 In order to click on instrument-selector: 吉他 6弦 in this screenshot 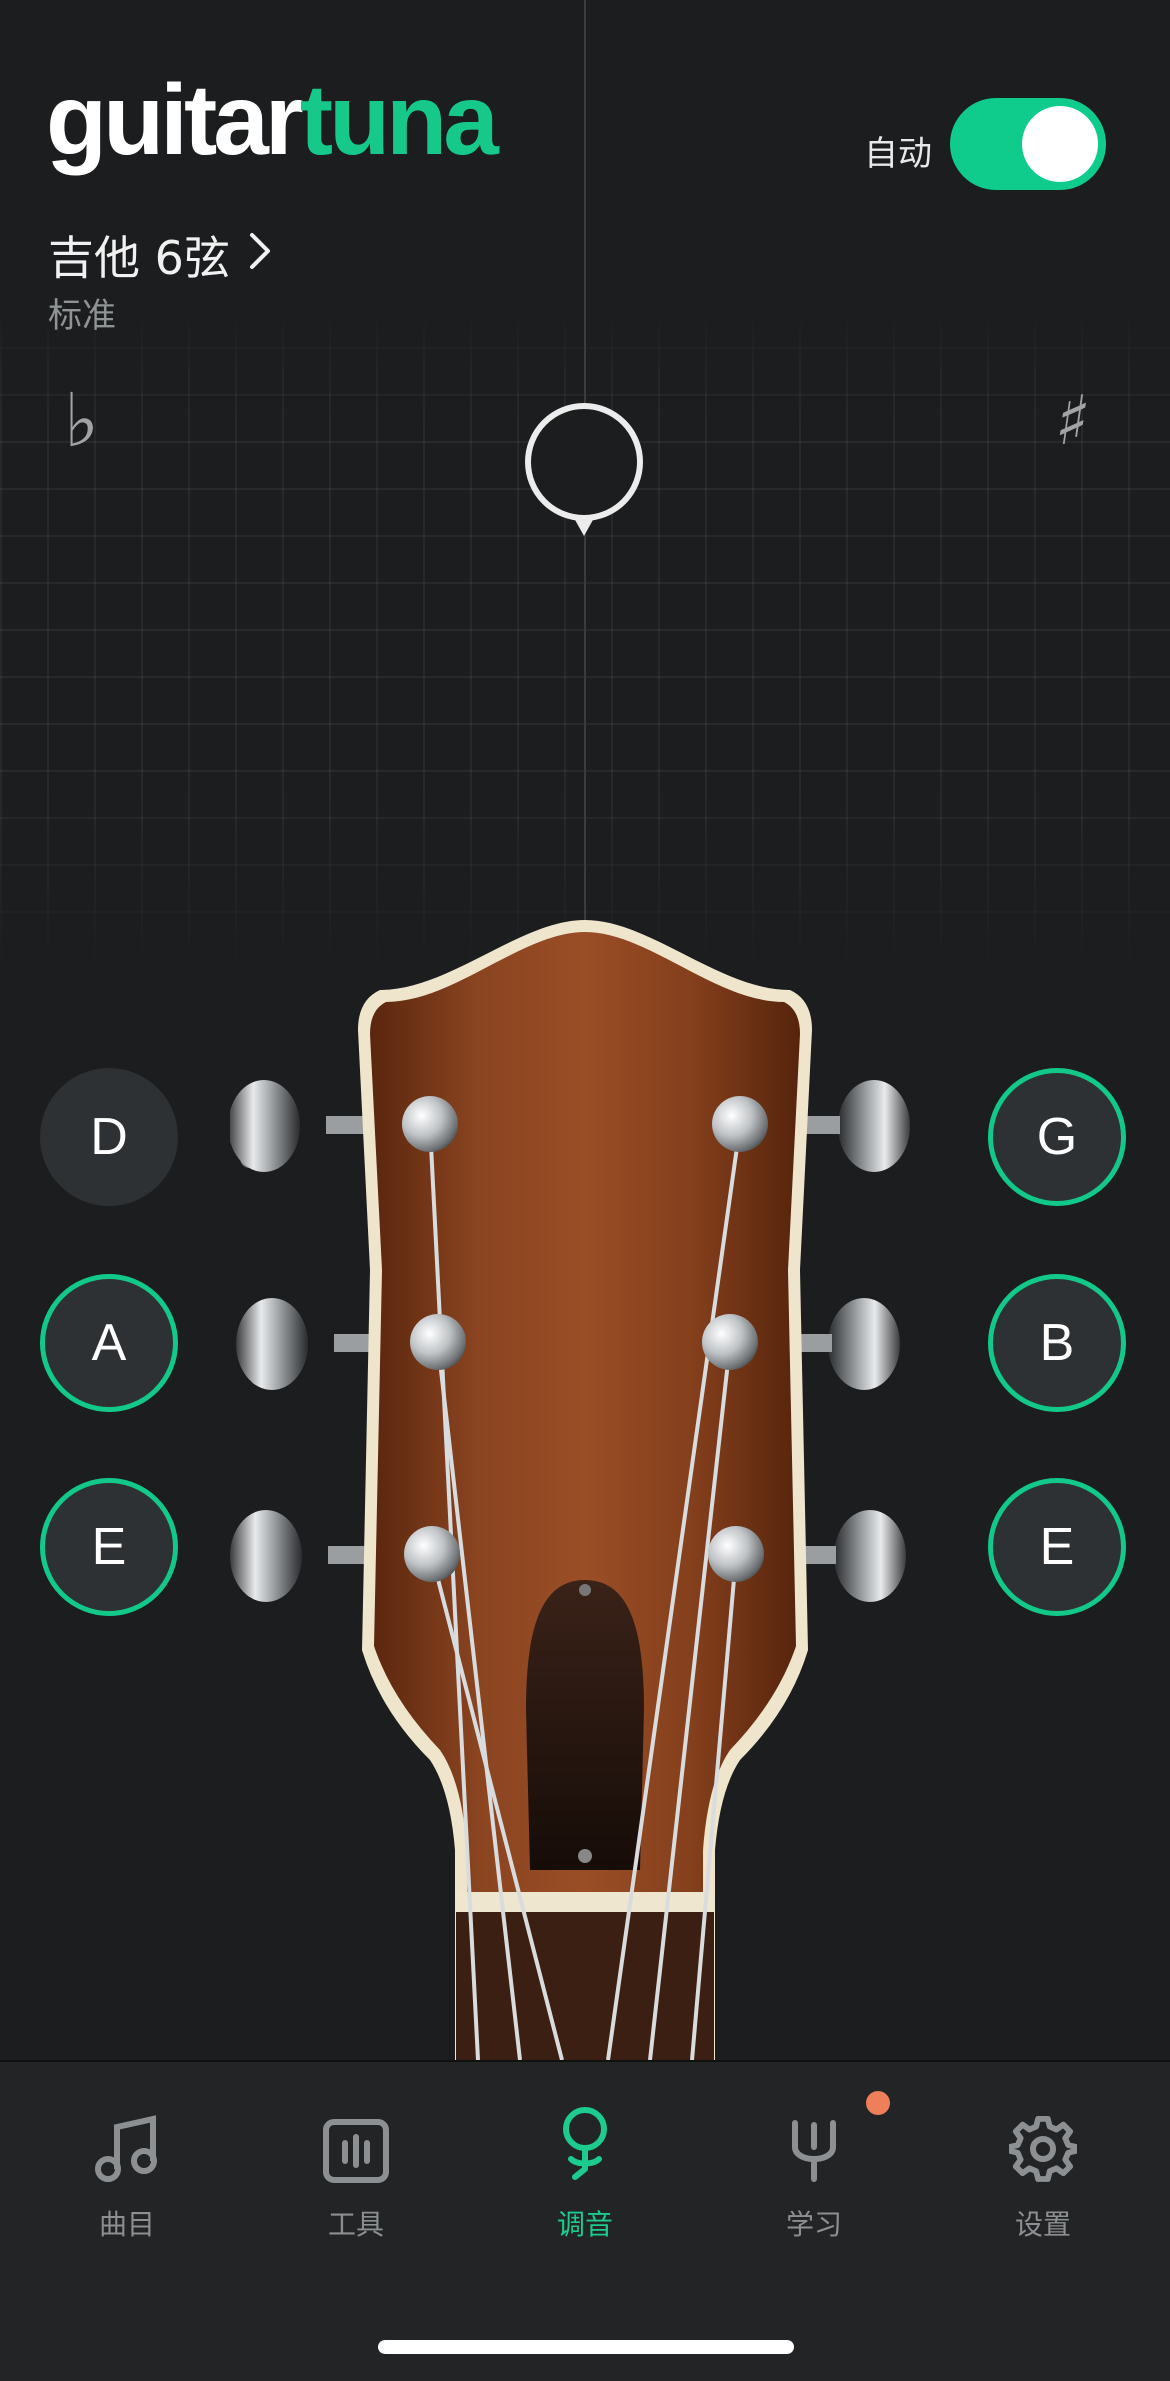, I will do `click(160, 255)`.